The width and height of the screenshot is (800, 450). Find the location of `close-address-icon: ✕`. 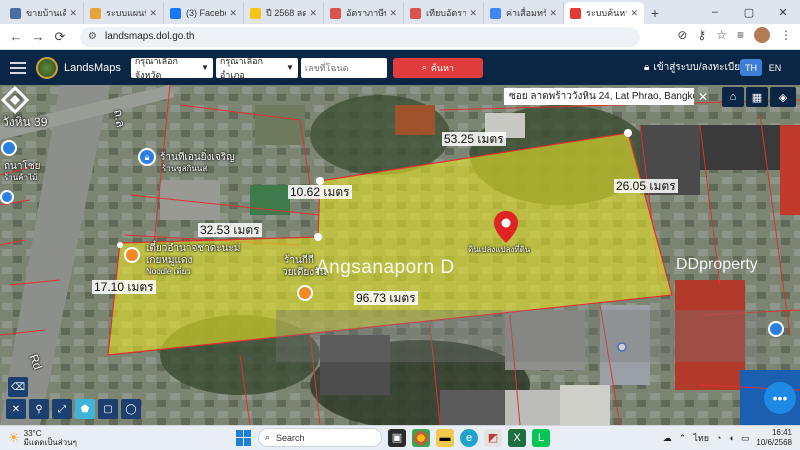

close-address-icon: ✕ is located at coordinates (703, 96).